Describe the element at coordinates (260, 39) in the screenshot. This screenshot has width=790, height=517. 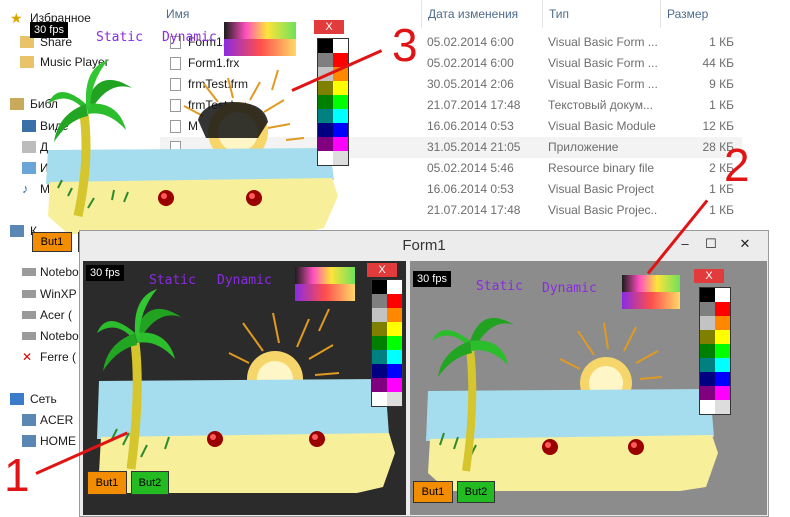
I see `gradient-swatch` at that location.